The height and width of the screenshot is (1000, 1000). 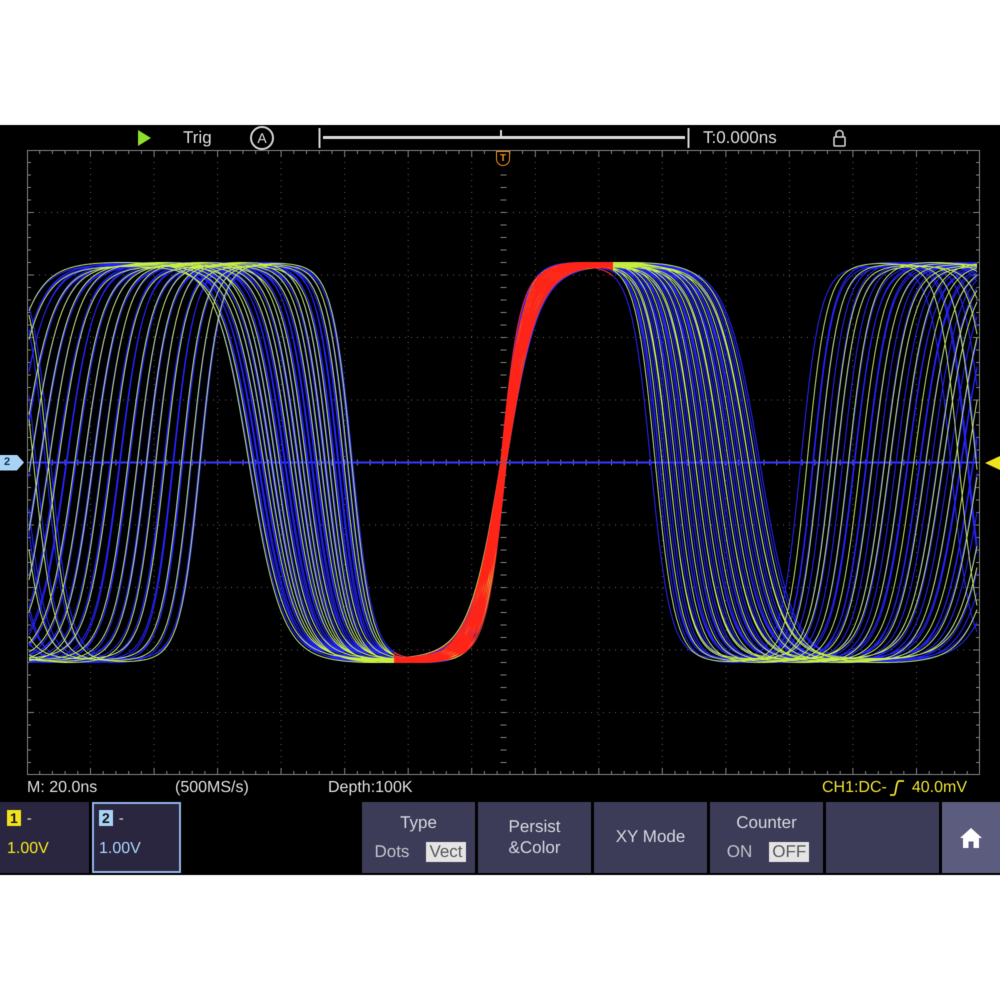 I want to click on trigger-source-readout: CH1:DC-, so click(x=854, y=788).